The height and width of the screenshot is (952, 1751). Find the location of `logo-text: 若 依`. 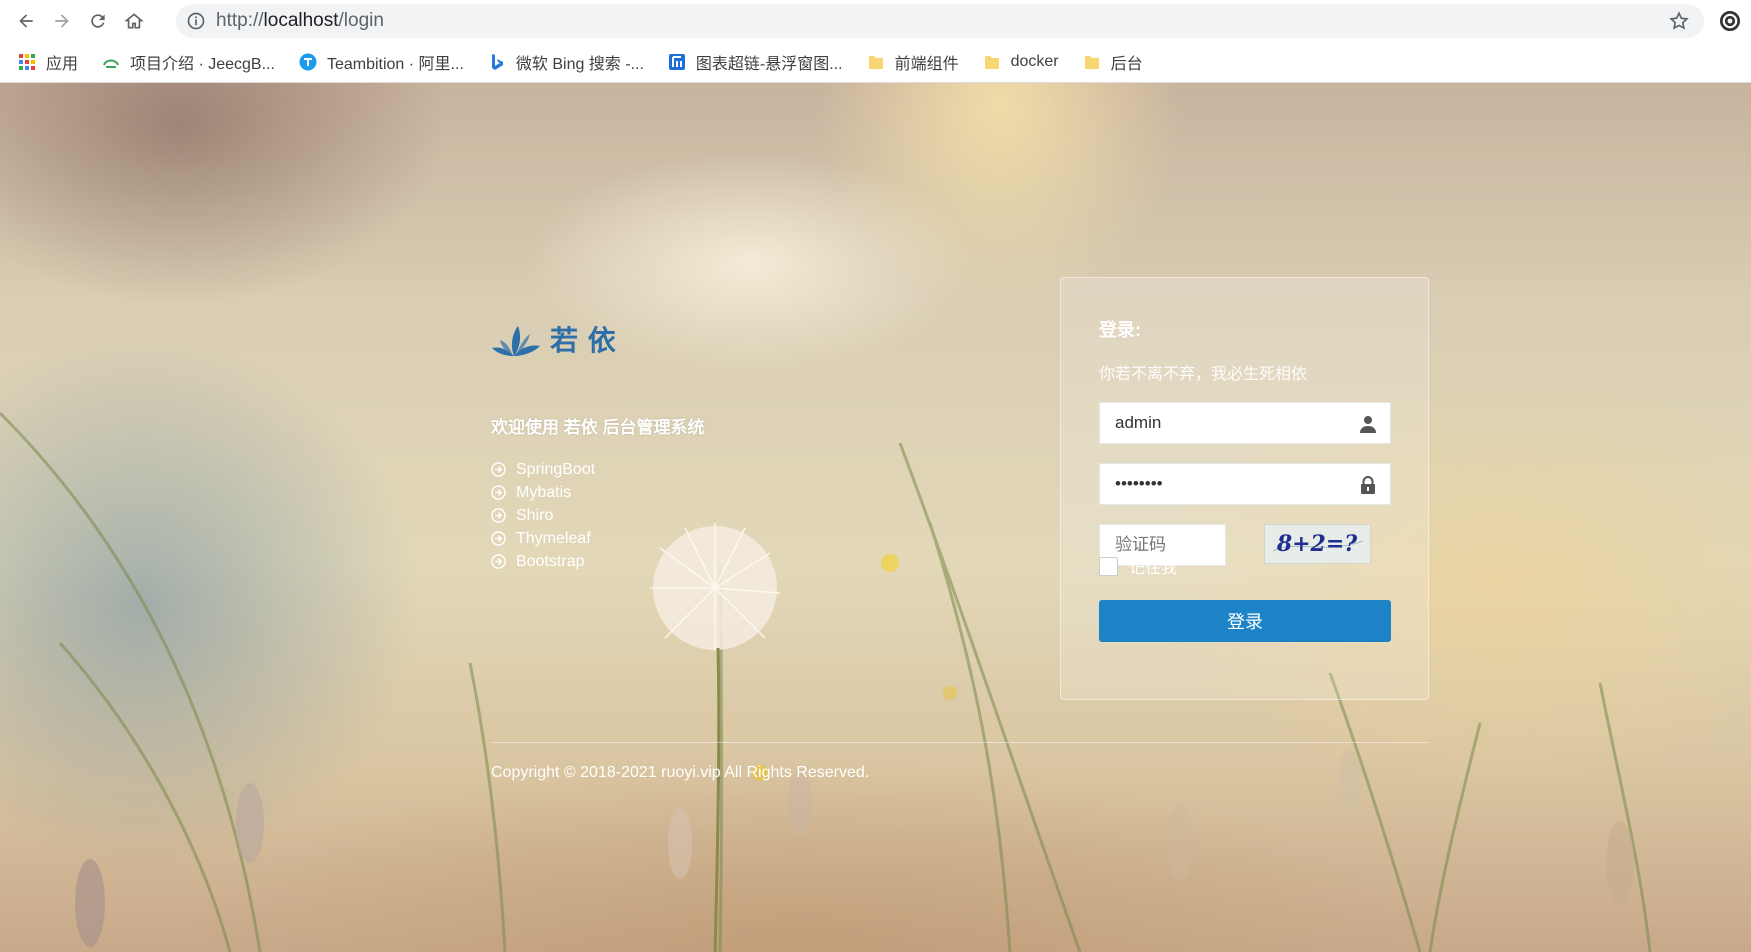

logo-text: 若 依 is located at coordinates (583, 340).